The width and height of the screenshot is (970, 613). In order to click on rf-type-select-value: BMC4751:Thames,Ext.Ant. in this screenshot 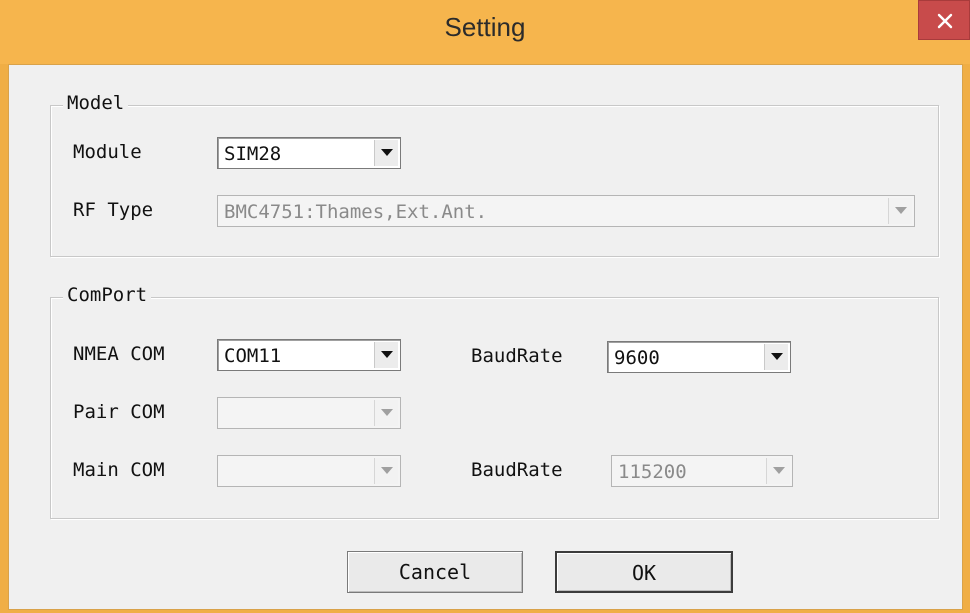, I will do `click(356, 212)`.